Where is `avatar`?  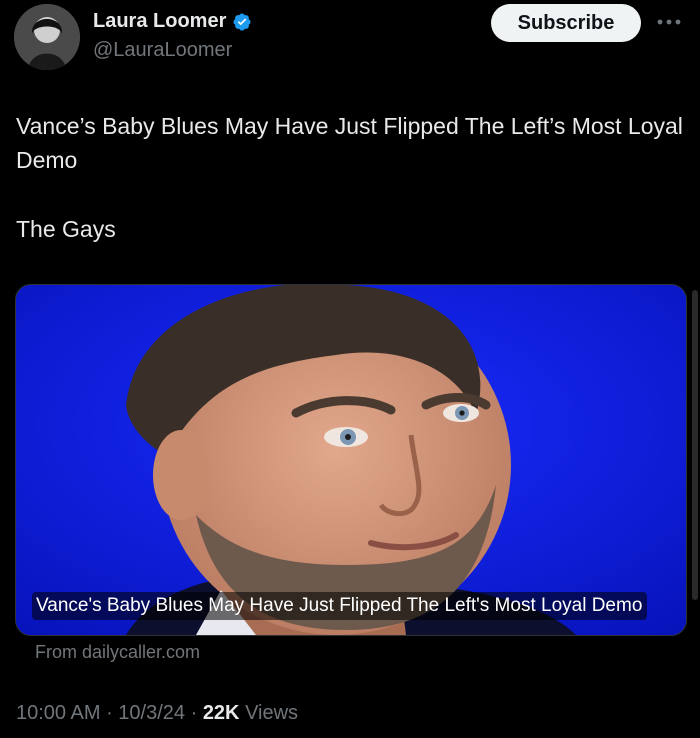 avatar is located at coordinates (47, 37).